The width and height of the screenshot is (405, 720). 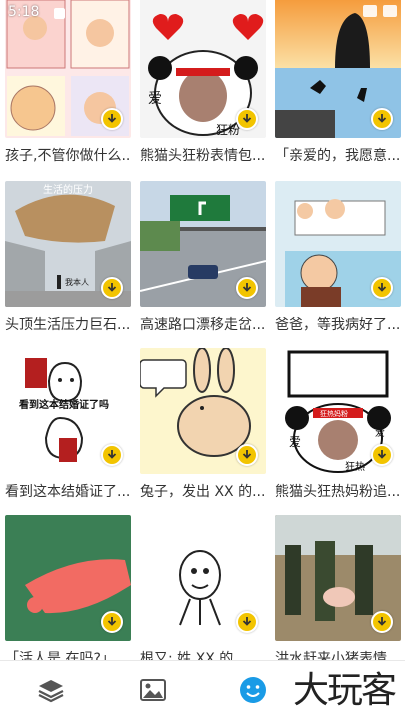 What do you see at coordinates (24, 12) in the screenshot?
I see `status-time: 5:18` at bounding box center [24, 12].